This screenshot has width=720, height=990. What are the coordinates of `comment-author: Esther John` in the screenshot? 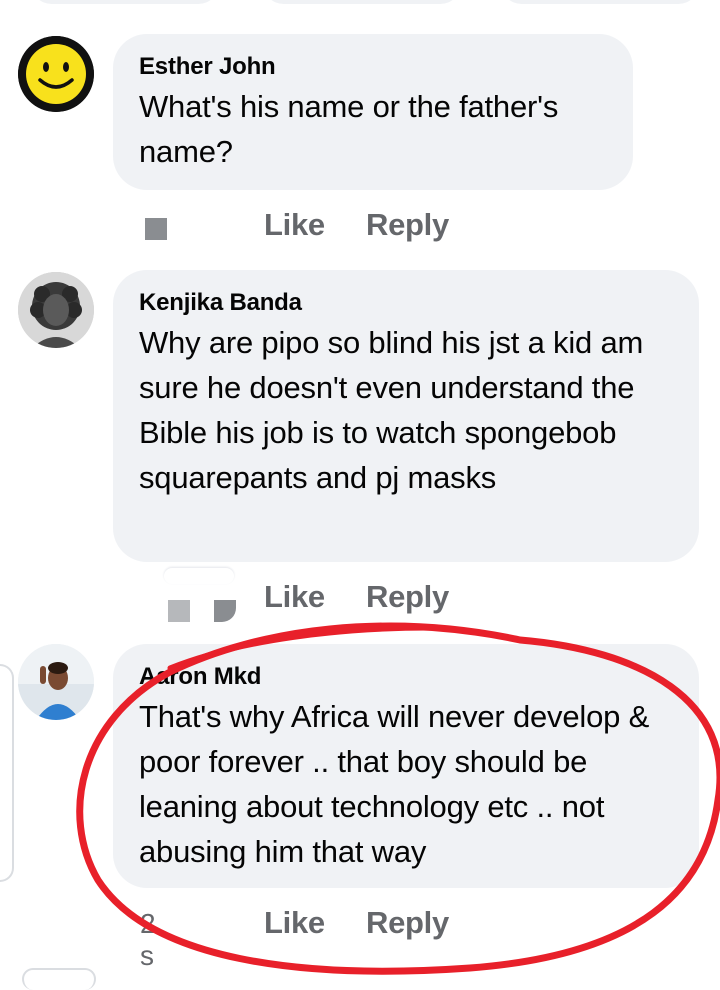 It's located at (374, 67).